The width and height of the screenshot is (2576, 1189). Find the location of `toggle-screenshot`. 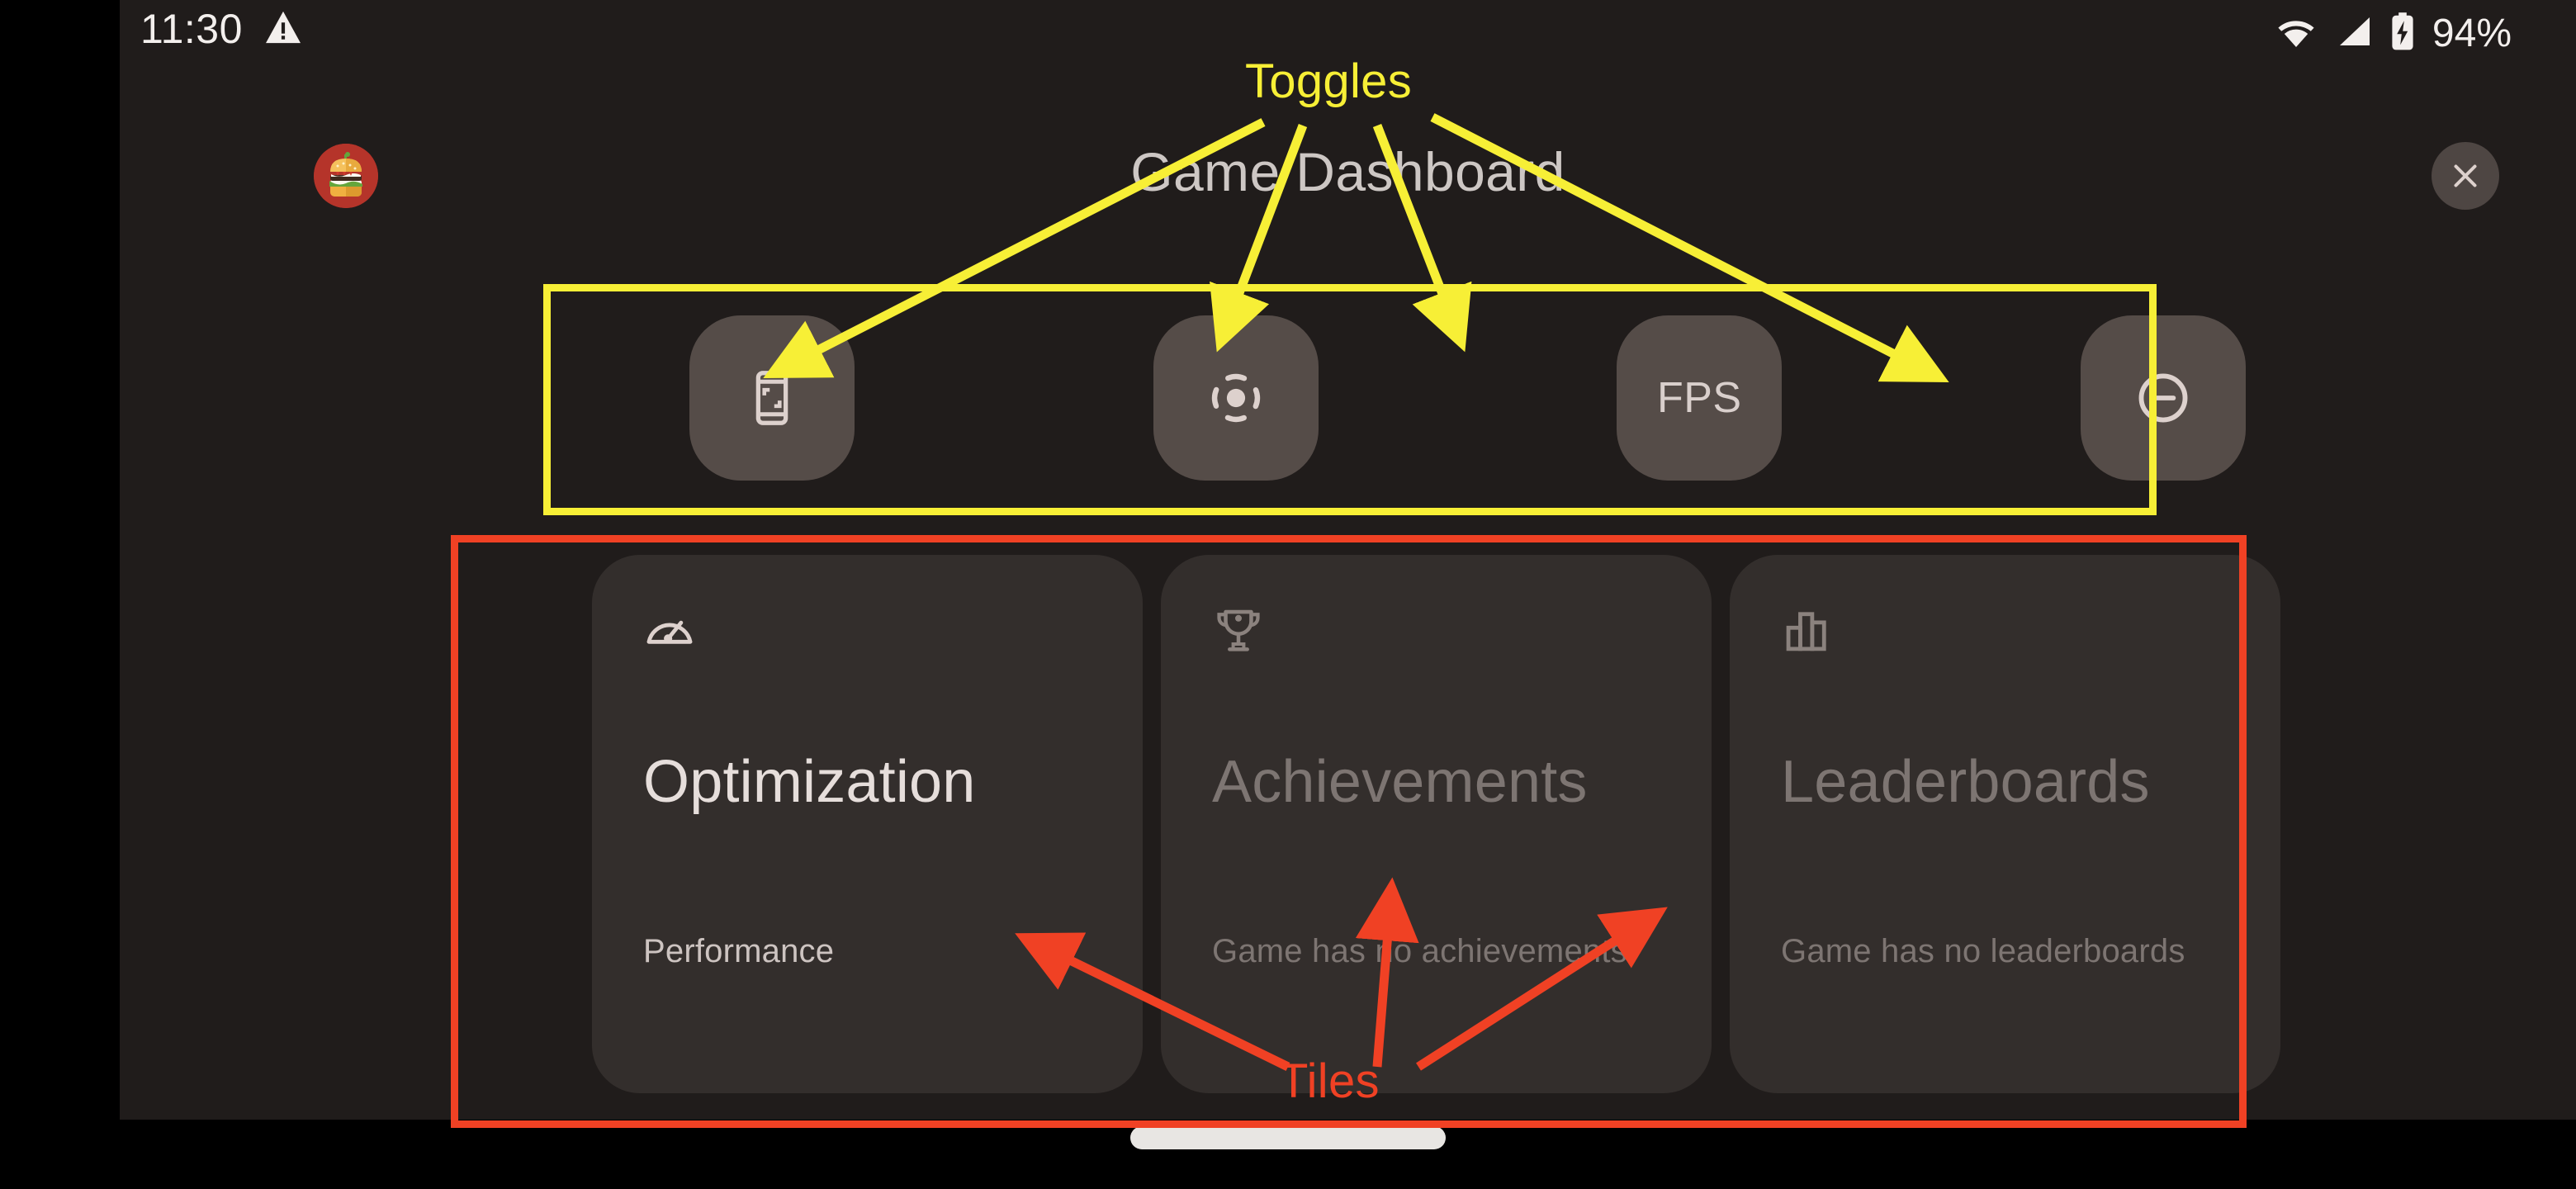

toggle-screenshot is located at coordinates (772, 398).